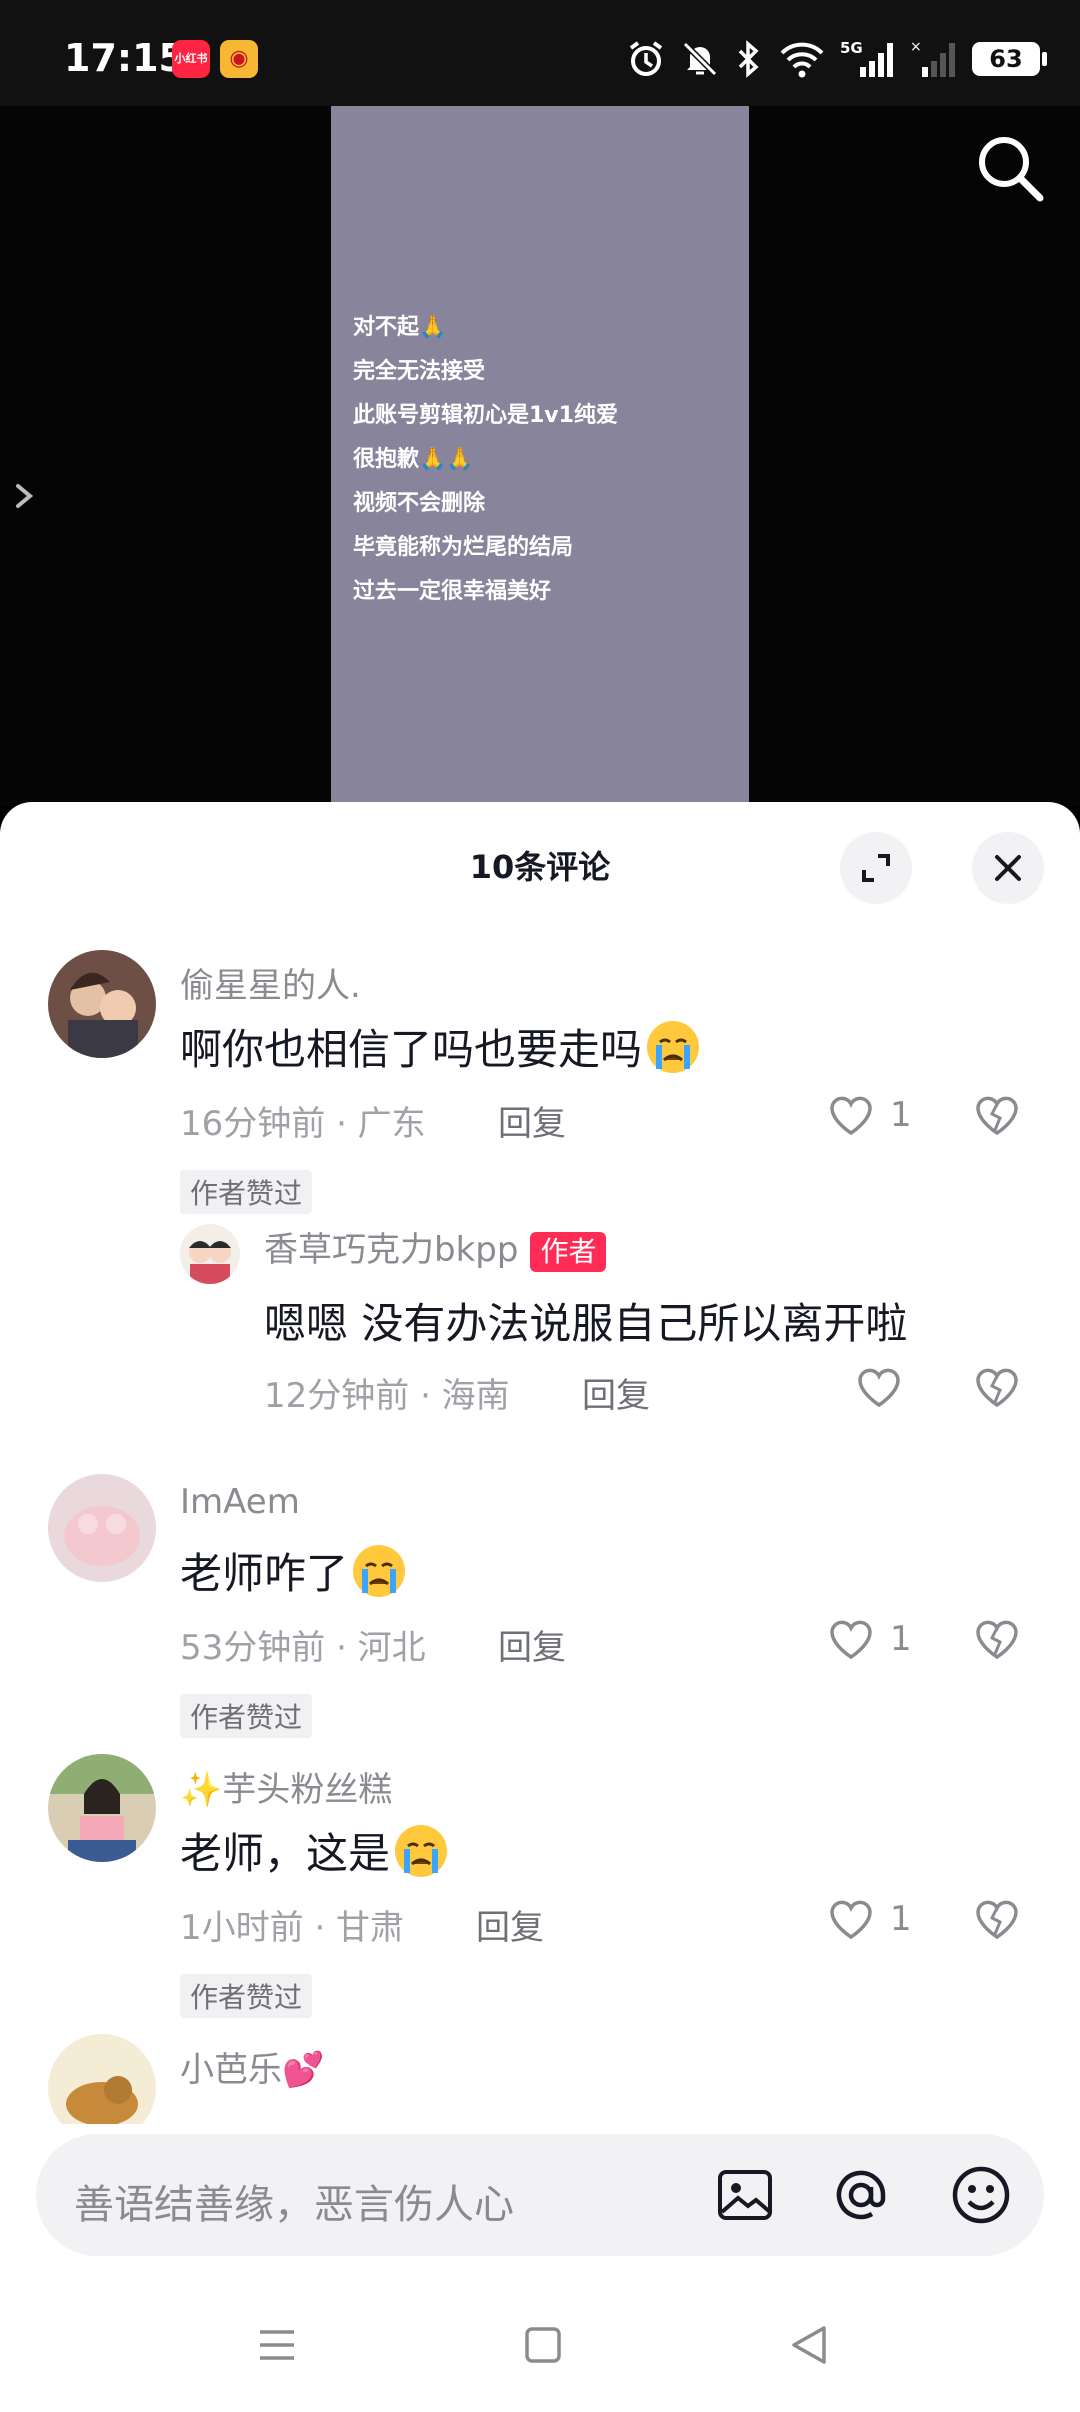 This screenshot has width=1080, height=2412. Describe the element at coordinates (463, 547) in the screenshot. I see `video-line: 毕竟能称为烂尾的结局` at that location.